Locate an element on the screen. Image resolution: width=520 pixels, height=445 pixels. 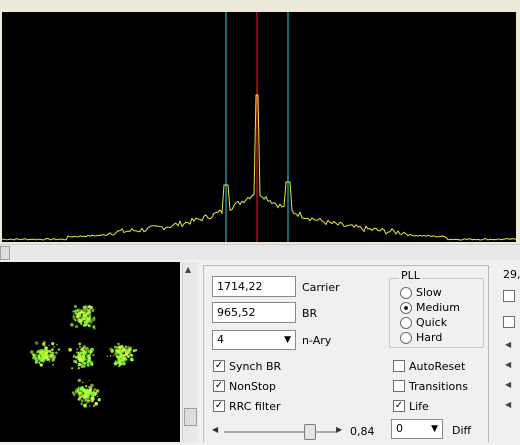
diff-label: Diff is located at coordinates (462, 430).